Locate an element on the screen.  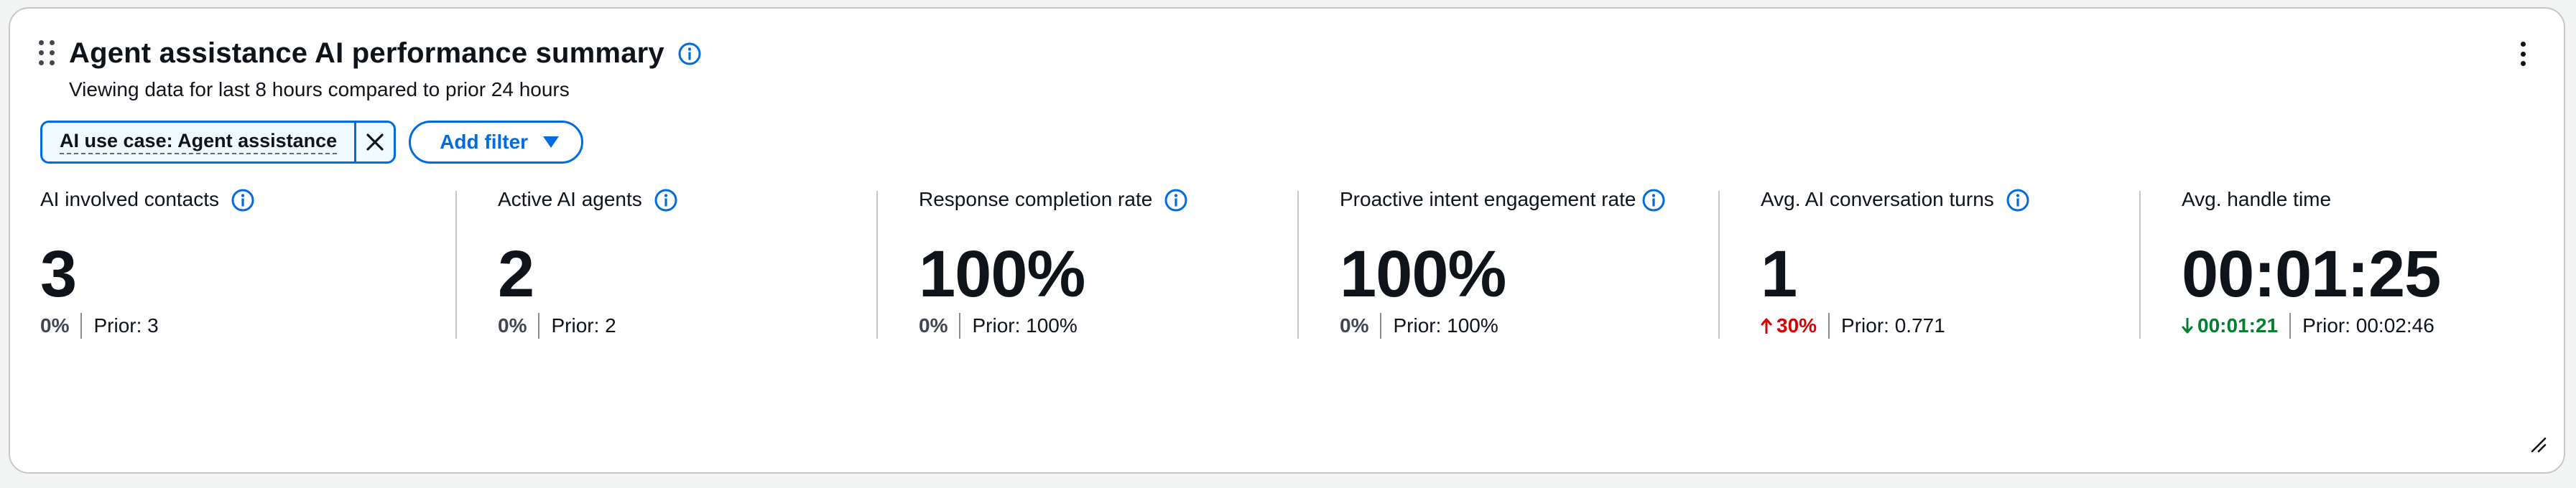
filter-bar: AI use case: Agent assistance Add filter is located at coordinates (312, 142).